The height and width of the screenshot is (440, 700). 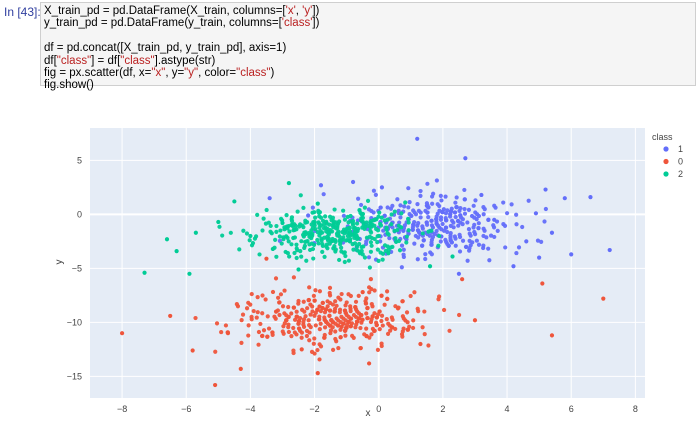 What do you see at coordinates (667, 155) in the screenshot?
I see `legend: class 1 0 2` at bounding box center [667, 155].